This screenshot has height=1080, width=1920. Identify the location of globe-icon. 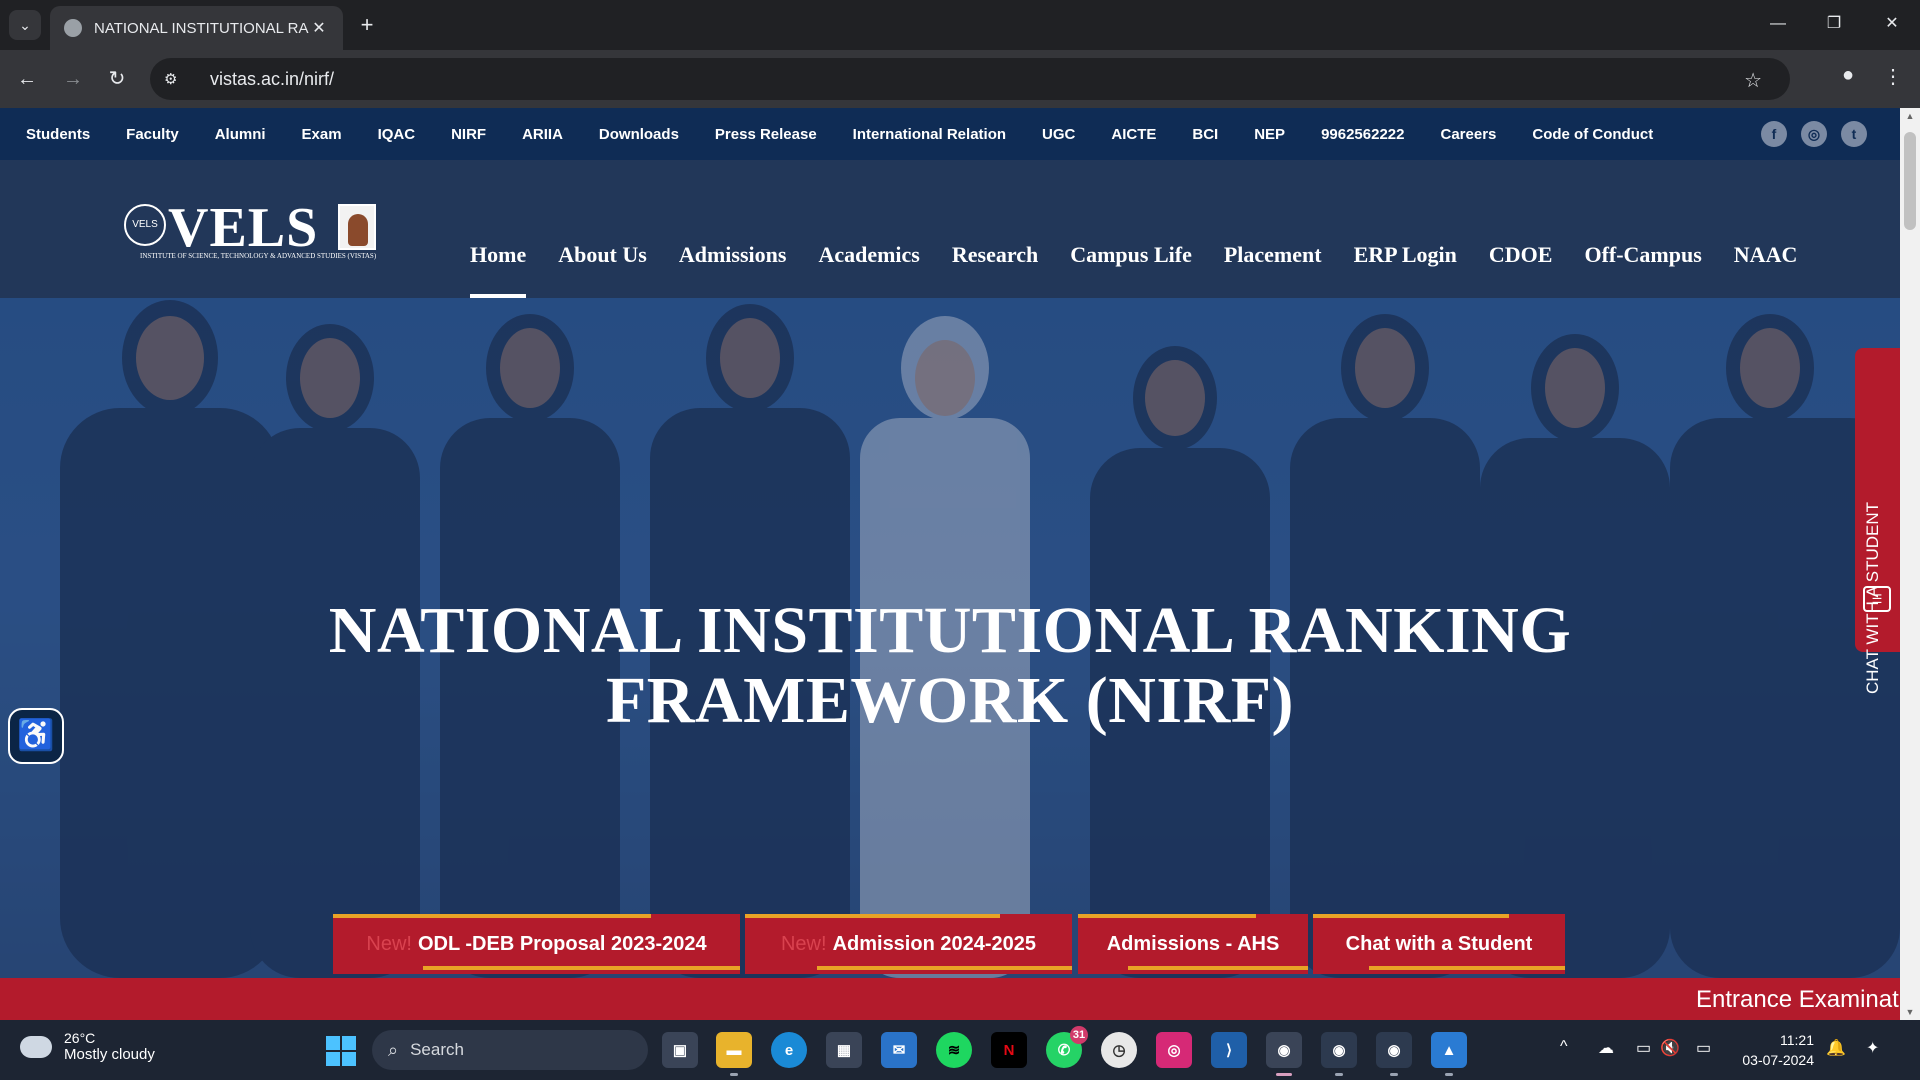
(73, 28).